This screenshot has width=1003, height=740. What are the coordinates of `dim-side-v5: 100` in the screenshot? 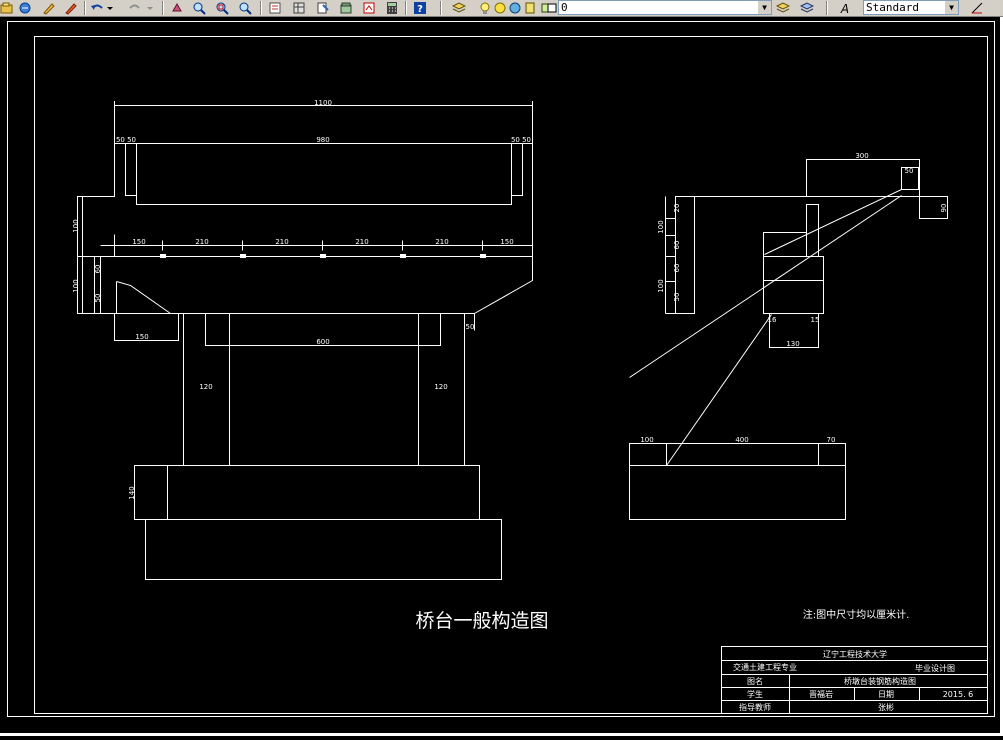 It's located at (661, 285).